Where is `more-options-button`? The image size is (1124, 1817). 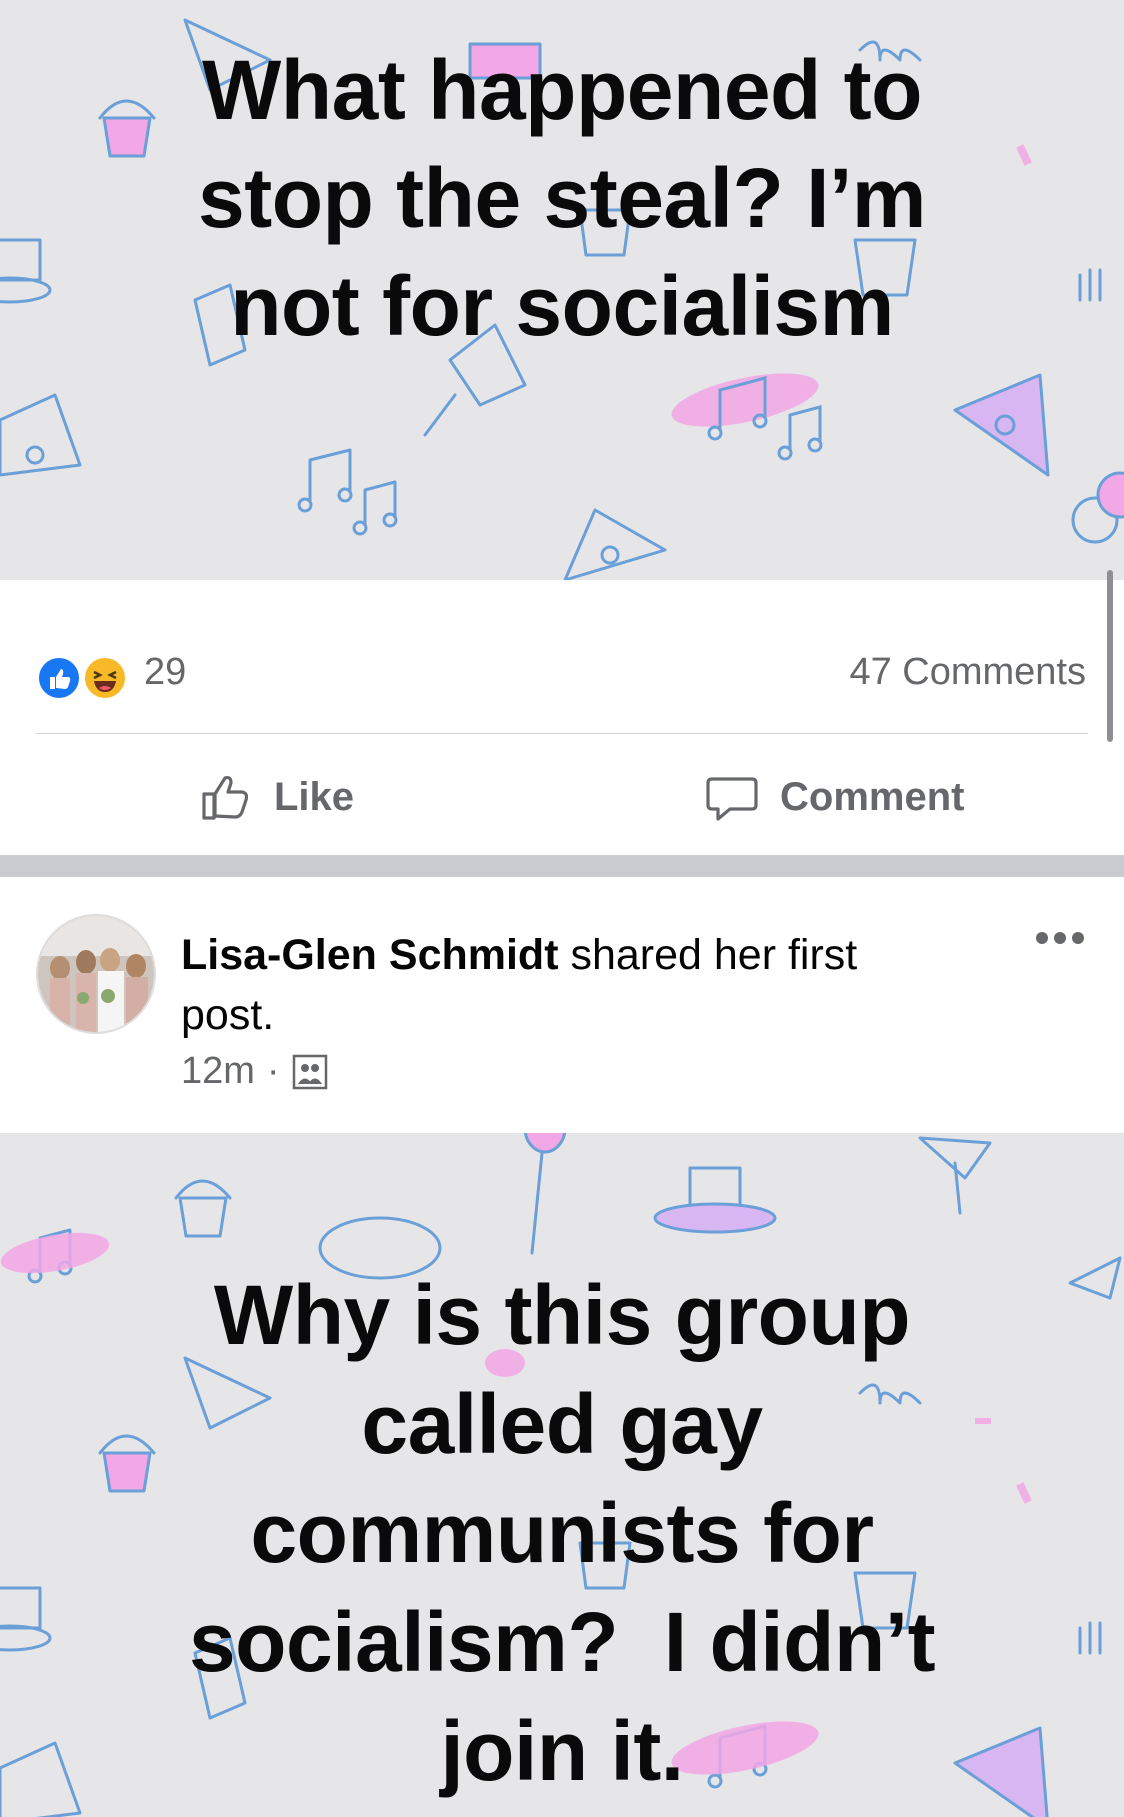 more-options-button is located at coordinates (1060, 938).